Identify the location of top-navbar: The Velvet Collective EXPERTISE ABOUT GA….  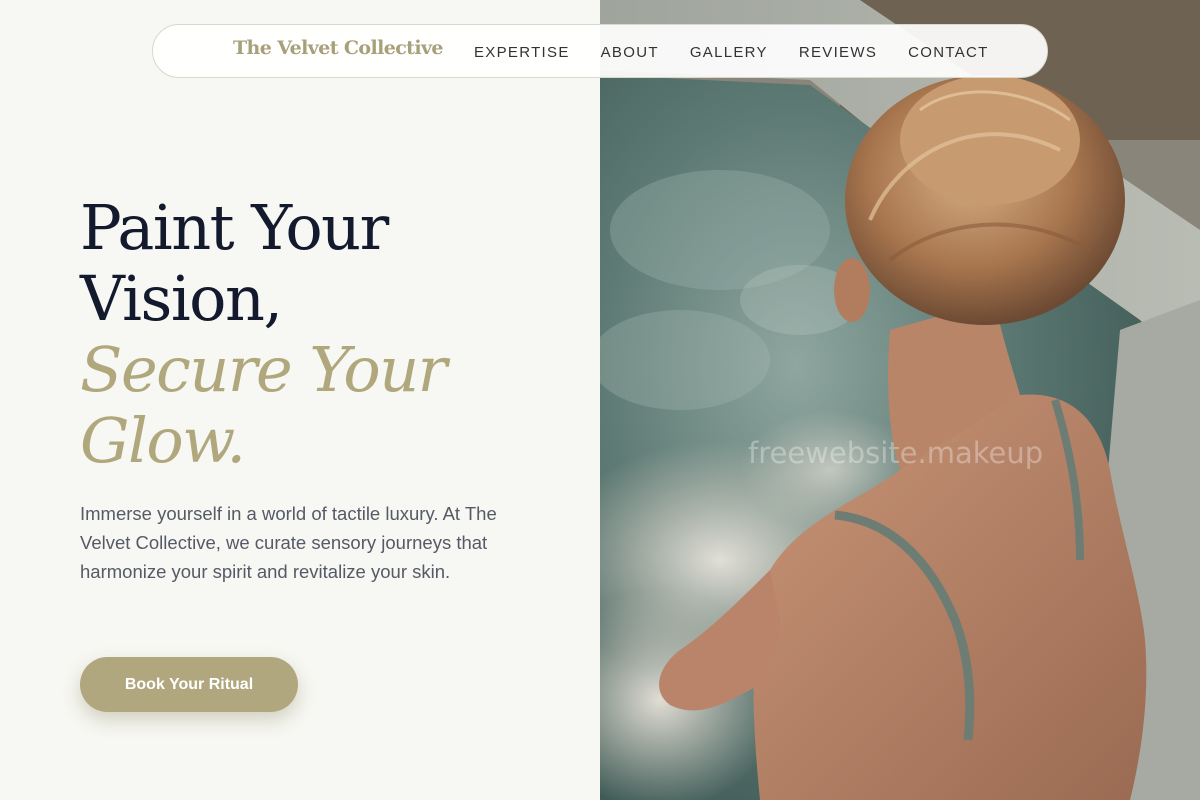
(600, 51).